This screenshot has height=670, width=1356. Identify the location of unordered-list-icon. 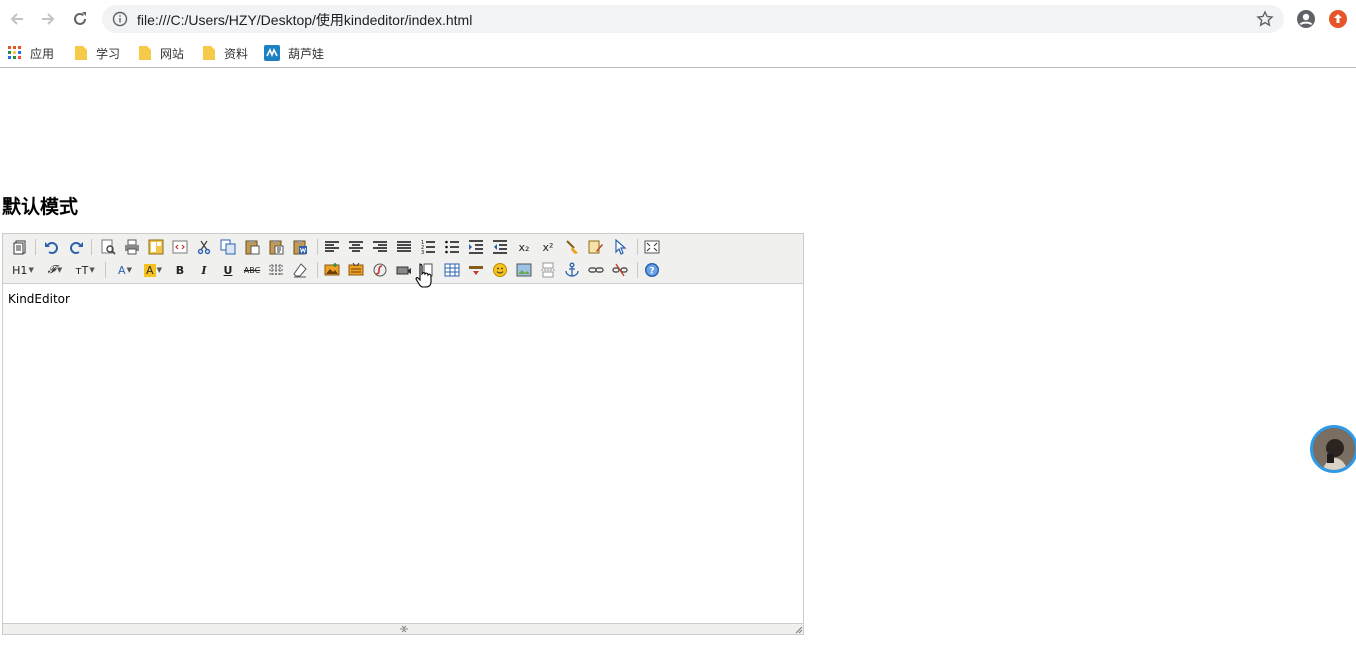
(452, 247).